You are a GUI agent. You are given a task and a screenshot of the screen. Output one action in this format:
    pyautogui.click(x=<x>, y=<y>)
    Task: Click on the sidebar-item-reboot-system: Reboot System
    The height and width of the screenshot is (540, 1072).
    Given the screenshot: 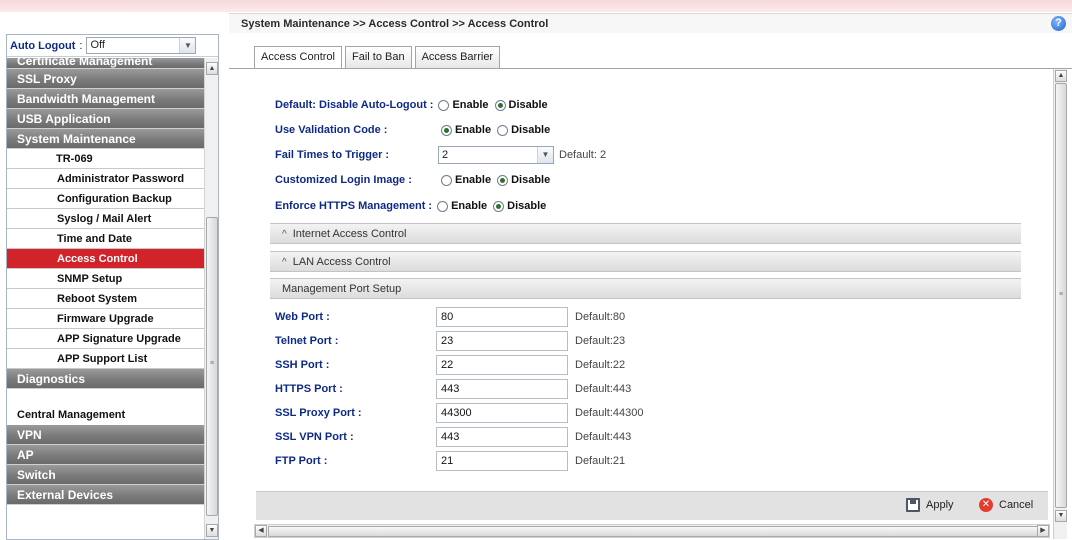 What is the action you would take?
    pyautogui.click(x=106, y=299)
    